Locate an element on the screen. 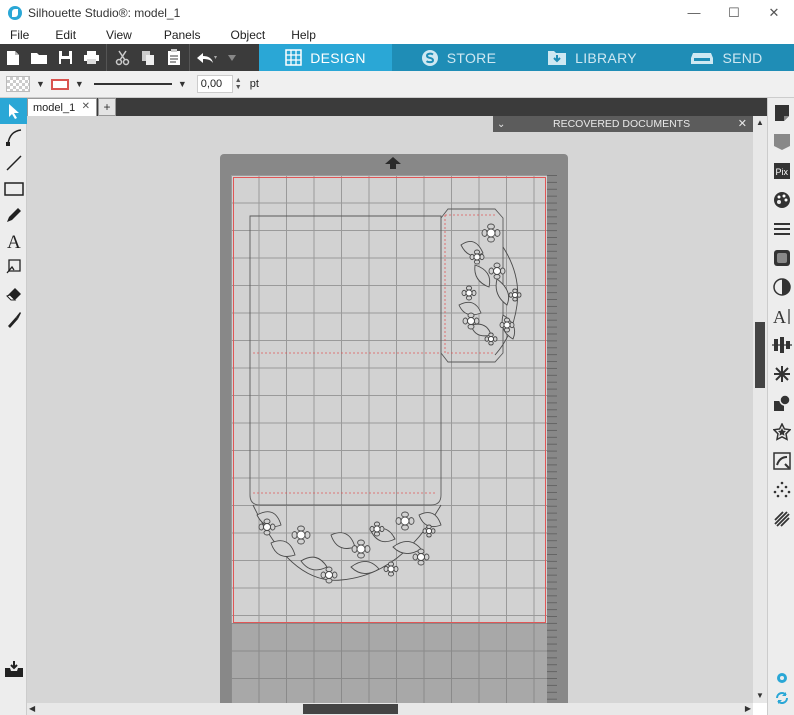 The width and height of the screenshot is (794, 715). offset-icon is located at coordinates (781, 431).